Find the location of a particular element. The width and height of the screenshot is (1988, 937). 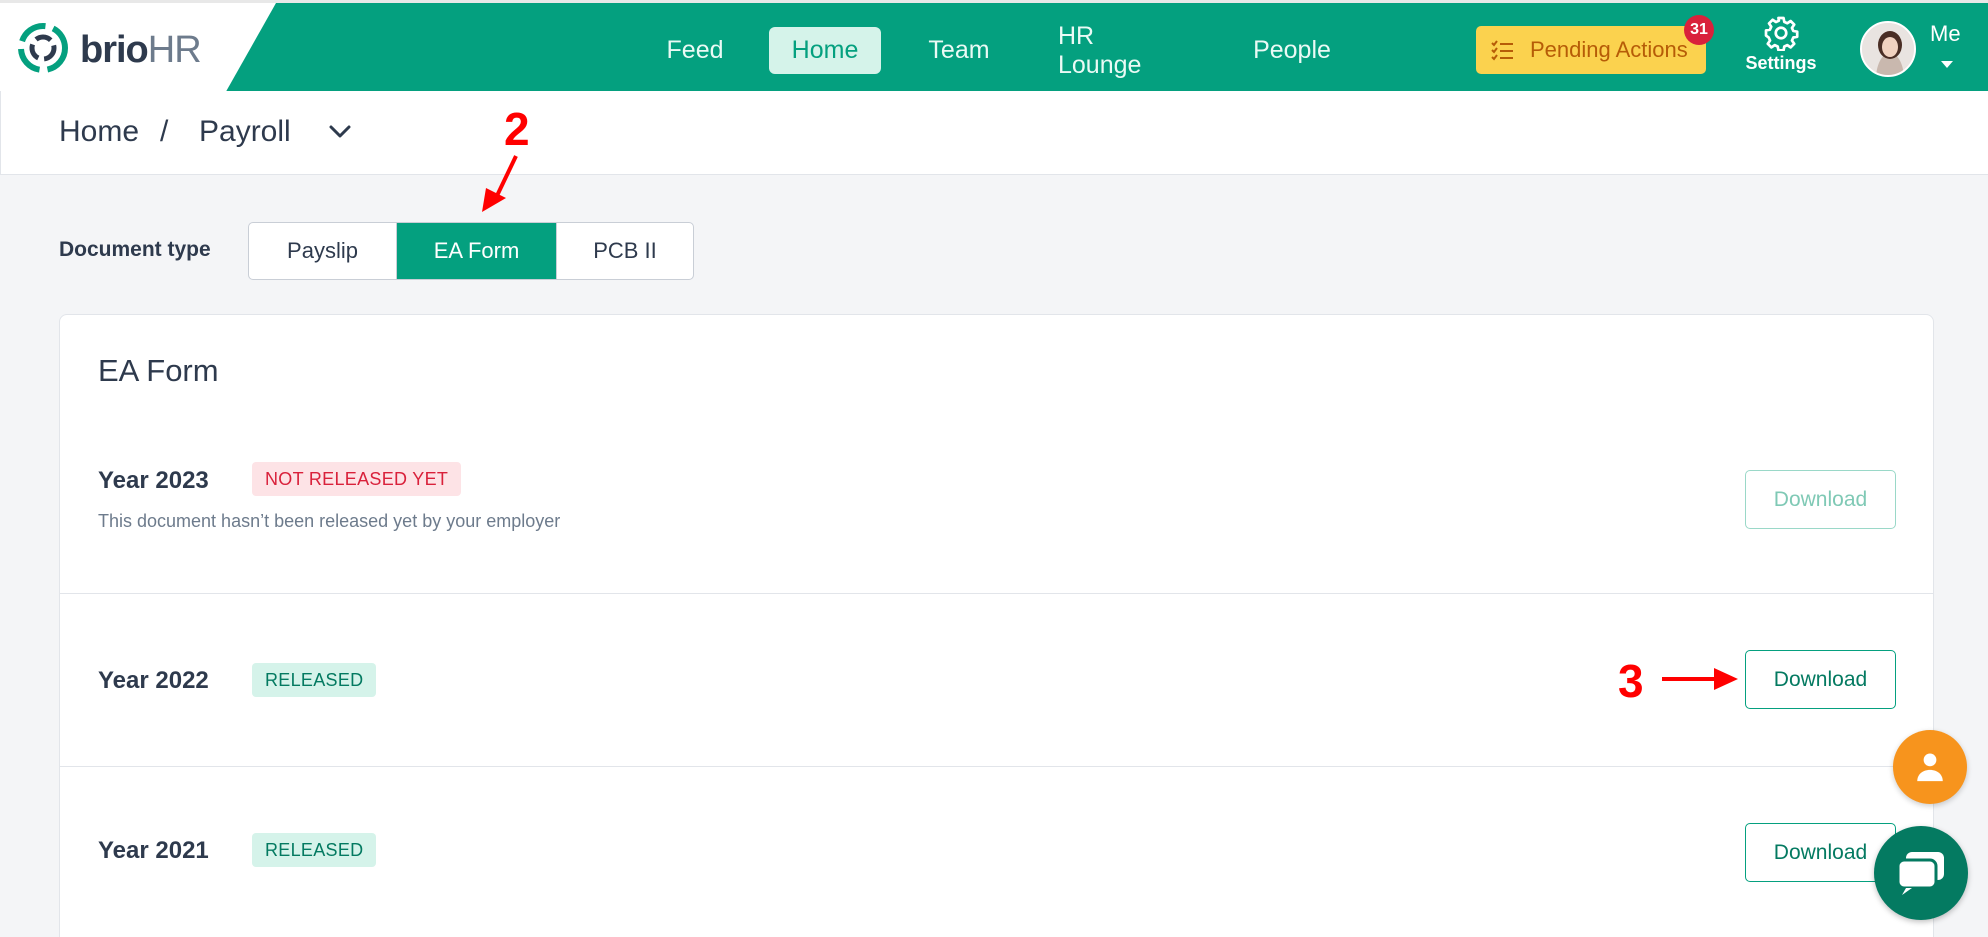

document-type-selector: Payslip EA Form PCB II is located at coordinates (471, 251).